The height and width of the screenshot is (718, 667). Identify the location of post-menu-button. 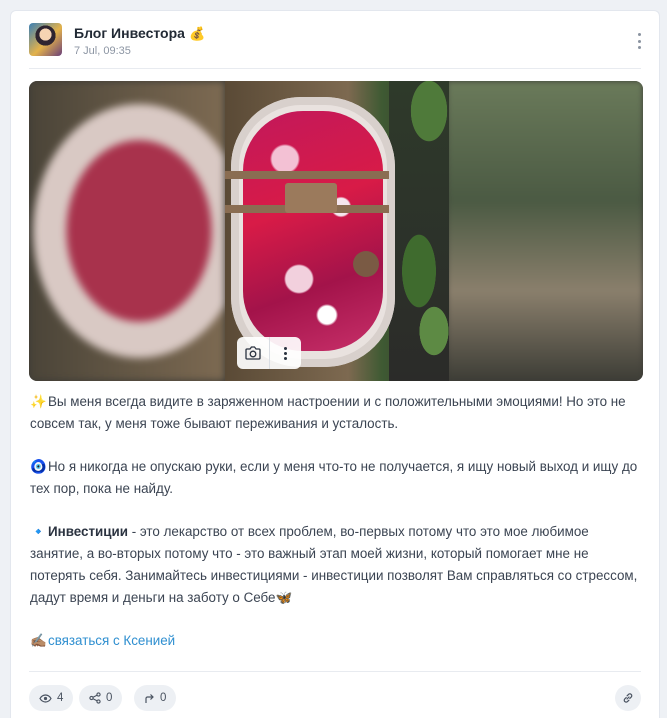
(639, 41).